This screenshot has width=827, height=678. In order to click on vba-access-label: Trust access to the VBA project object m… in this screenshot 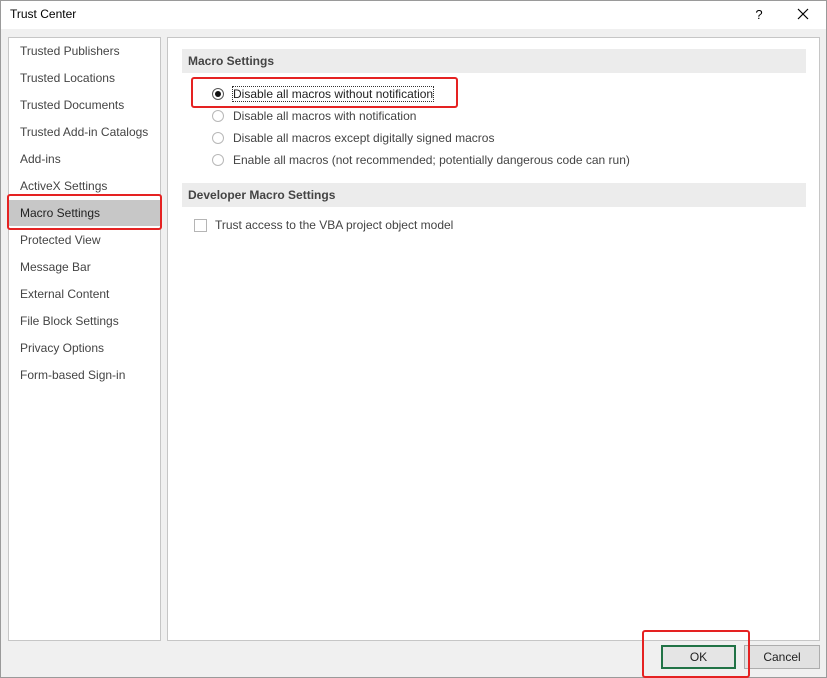, I will do `click(334, 225)`.